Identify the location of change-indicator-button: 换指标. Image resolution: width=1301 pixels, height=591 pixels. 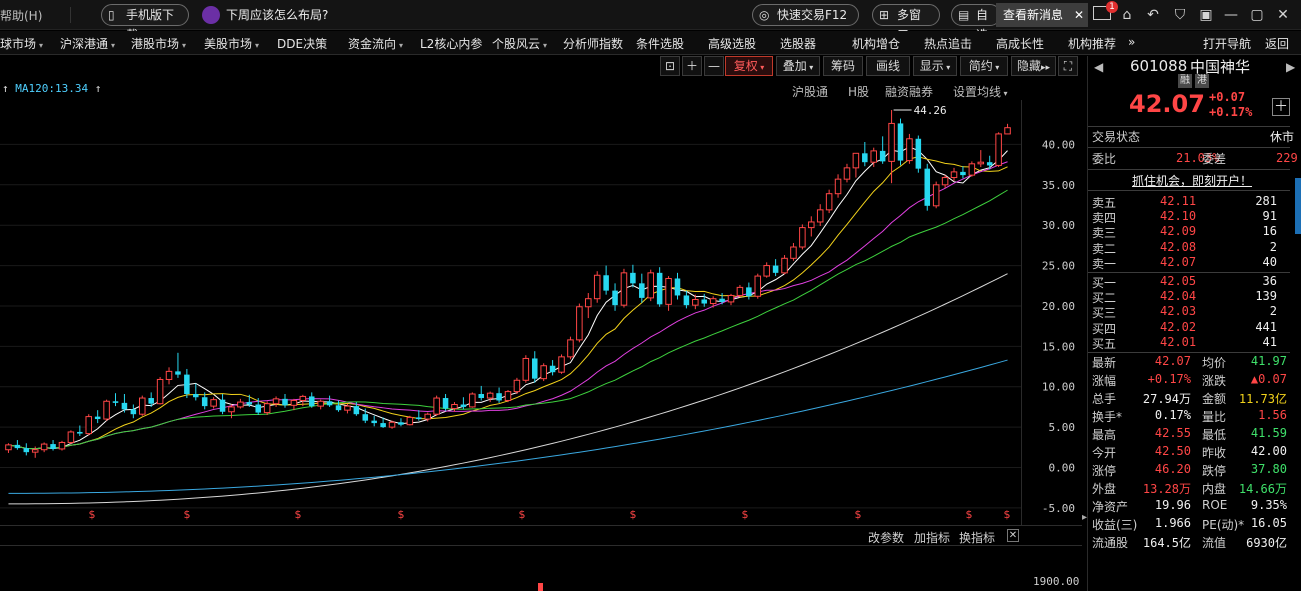
(977, 537).